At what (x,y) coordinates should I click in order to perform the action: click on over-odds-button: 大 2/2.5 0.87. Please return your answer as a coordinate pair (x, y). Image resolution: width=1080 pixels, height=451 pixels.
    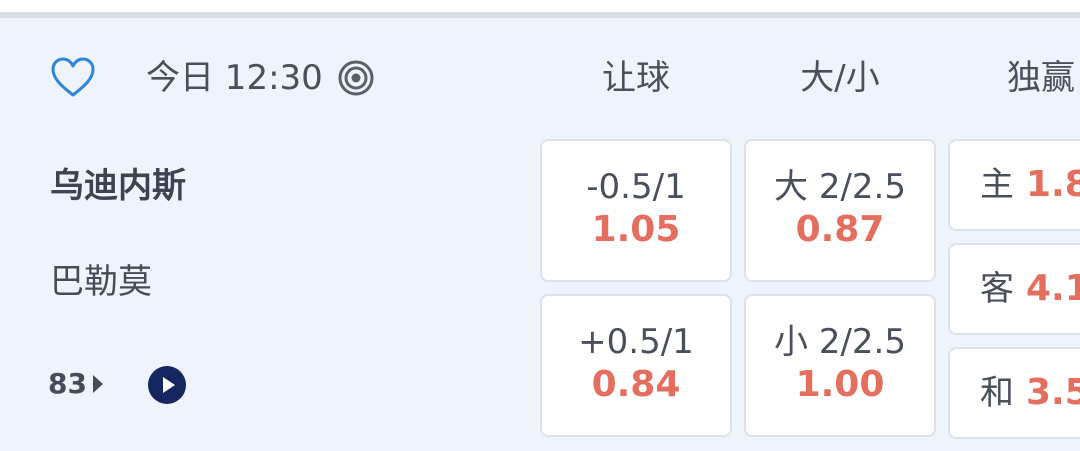
    Looking at the image, I should click on (840, 210).